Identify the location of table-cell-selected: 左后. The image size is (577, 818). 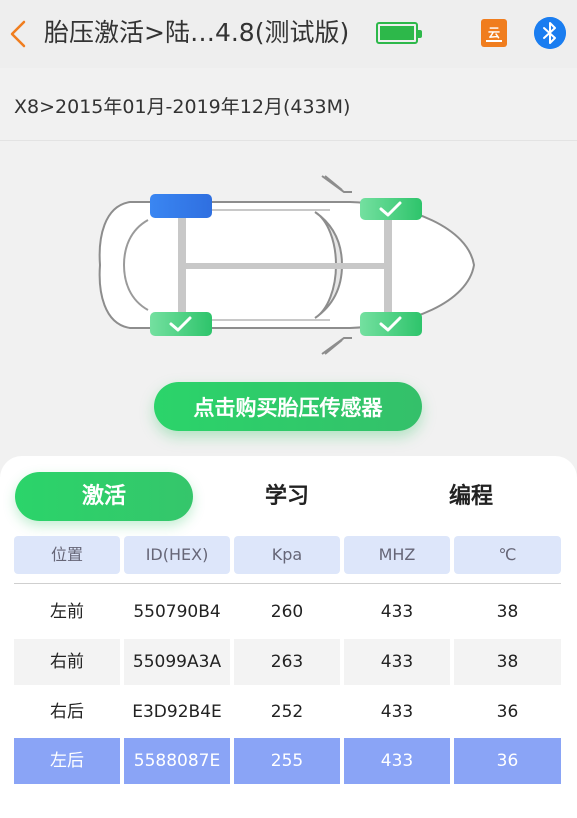
(67, 761).